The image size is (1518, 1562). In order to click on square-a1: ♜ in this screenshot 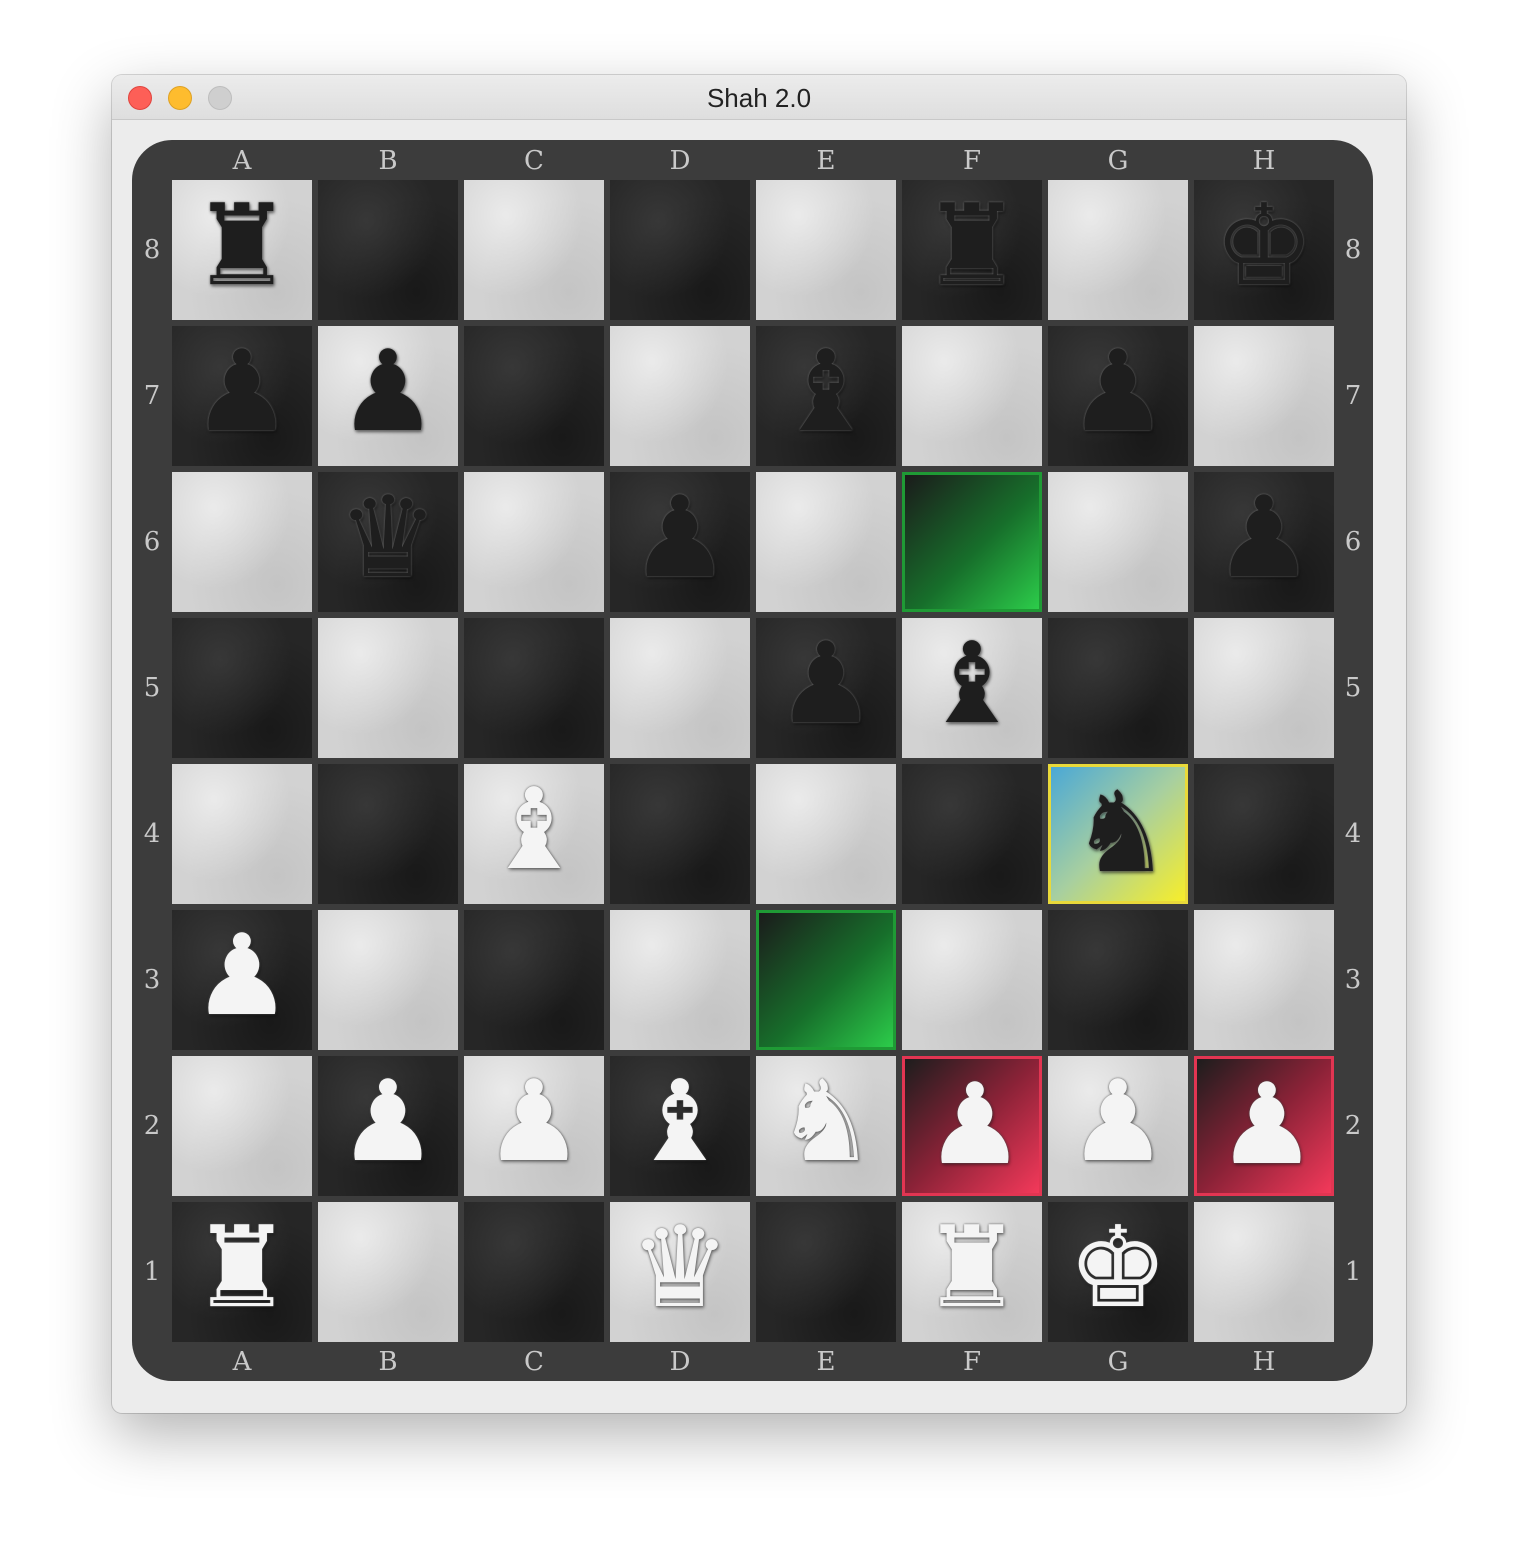, I will do `click(242, 1272)`.